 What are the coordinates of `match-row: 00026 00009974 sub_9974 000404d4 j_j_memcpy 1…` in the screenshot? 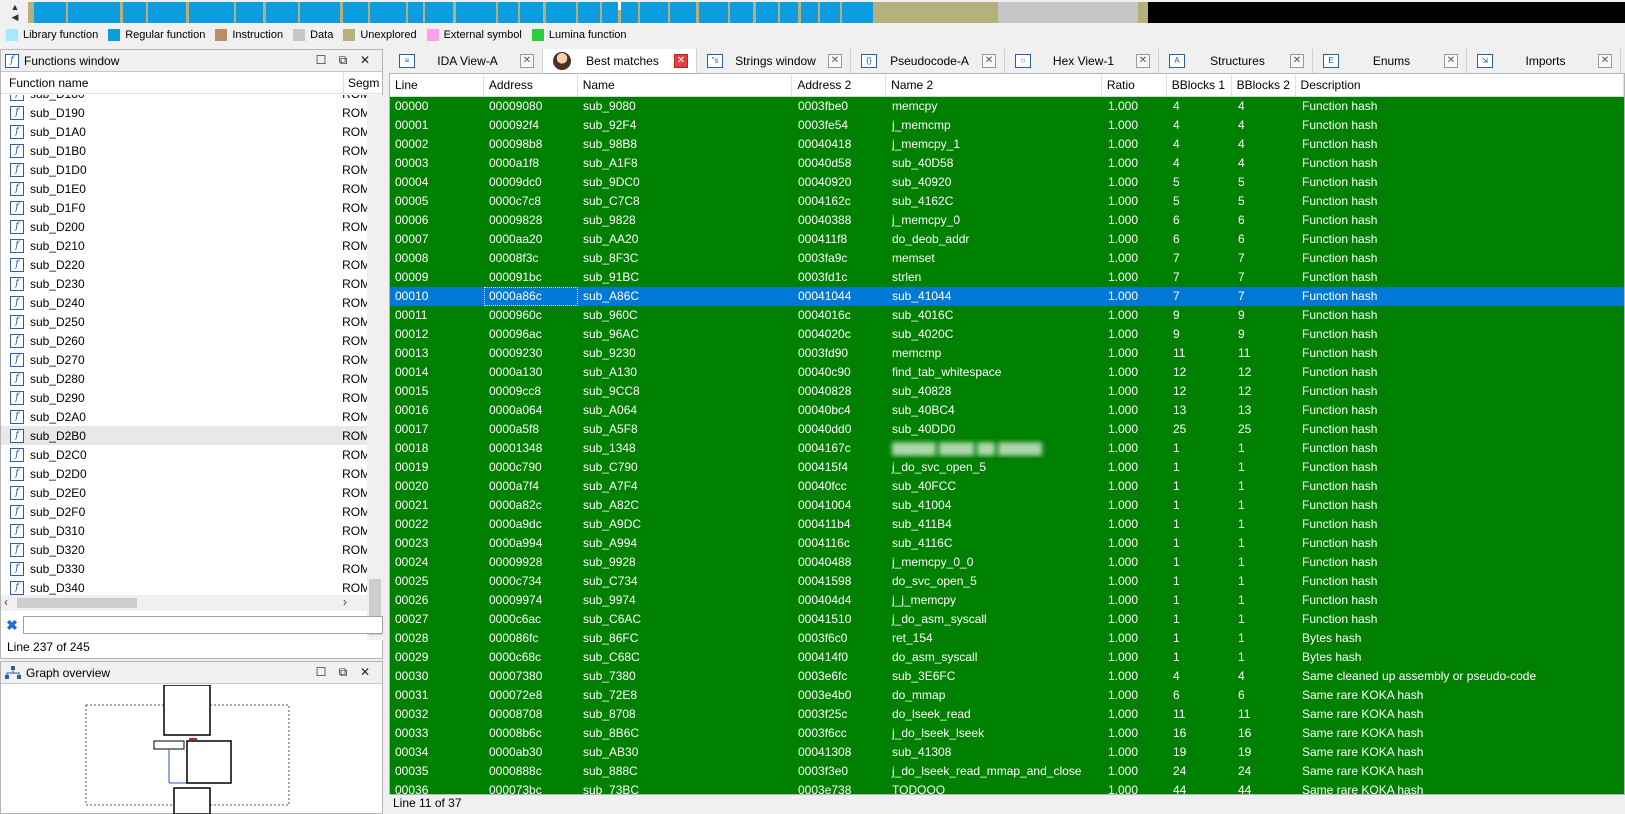 It's located at (1007, 600).